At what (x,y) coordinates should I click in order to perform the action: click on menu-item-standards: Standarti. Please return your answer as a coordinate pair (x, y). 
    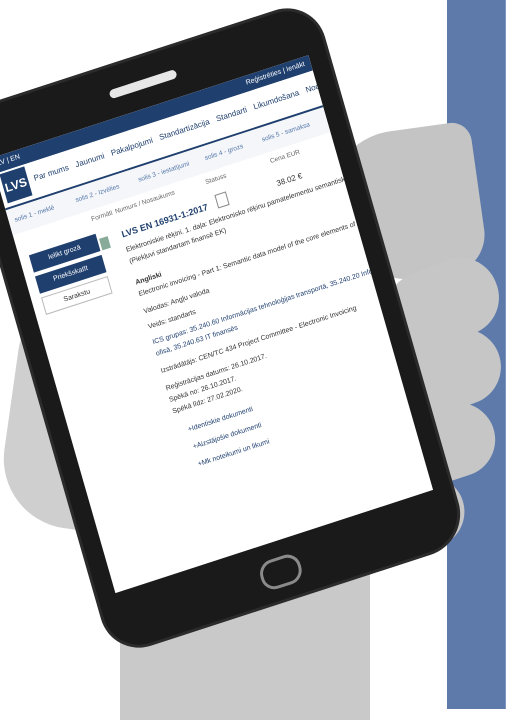
    Looking at the image, I should click on (231, 114).